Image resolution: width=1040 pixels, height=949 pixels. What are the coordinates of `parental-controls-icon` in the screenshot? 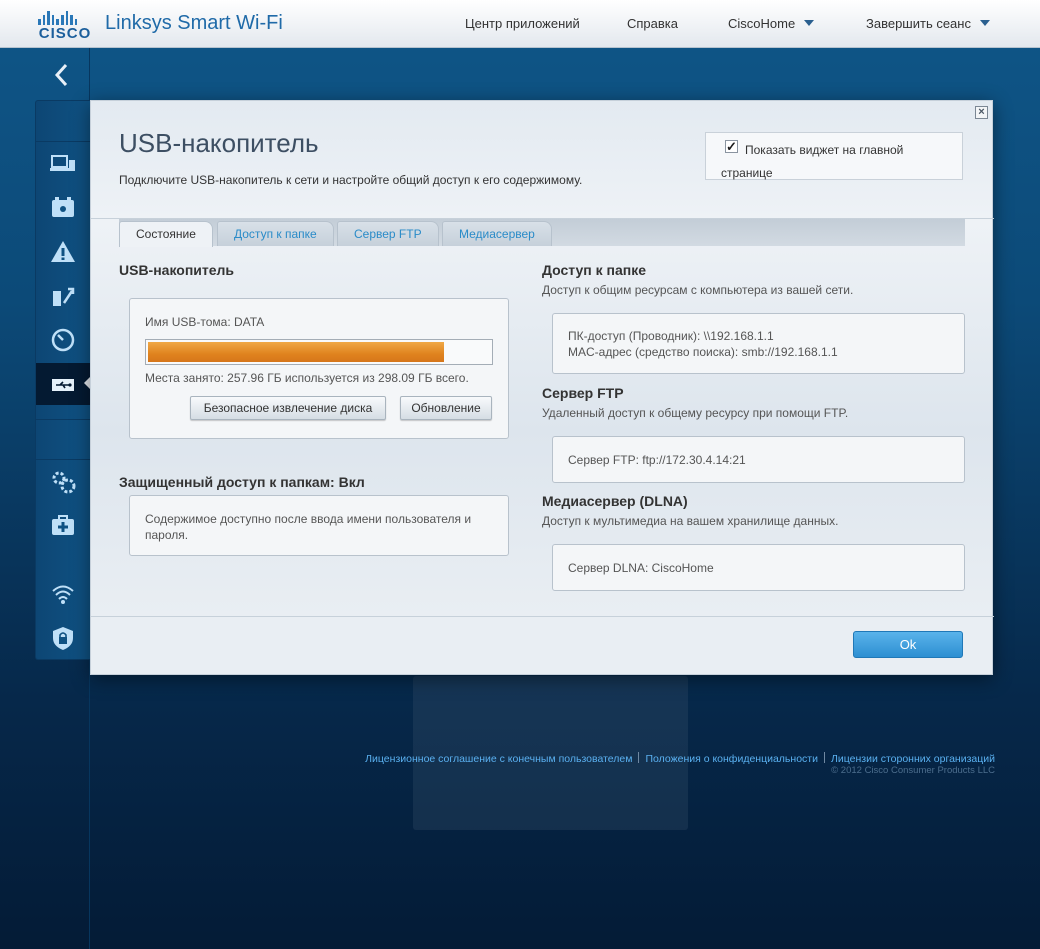 It's located at (63, 208).